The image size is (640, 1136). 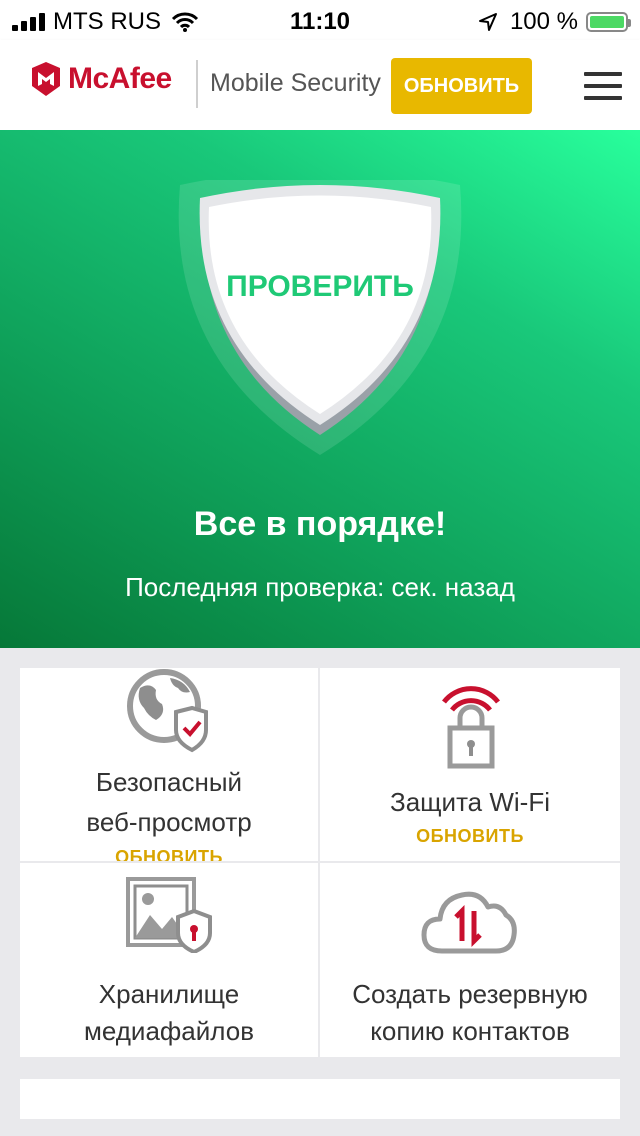 What do you see at coordinates (470, 960) in the screenshot?
I see `tile-contacts-backup: Создать резервную копию контактов` at bounding box center [470, 960].